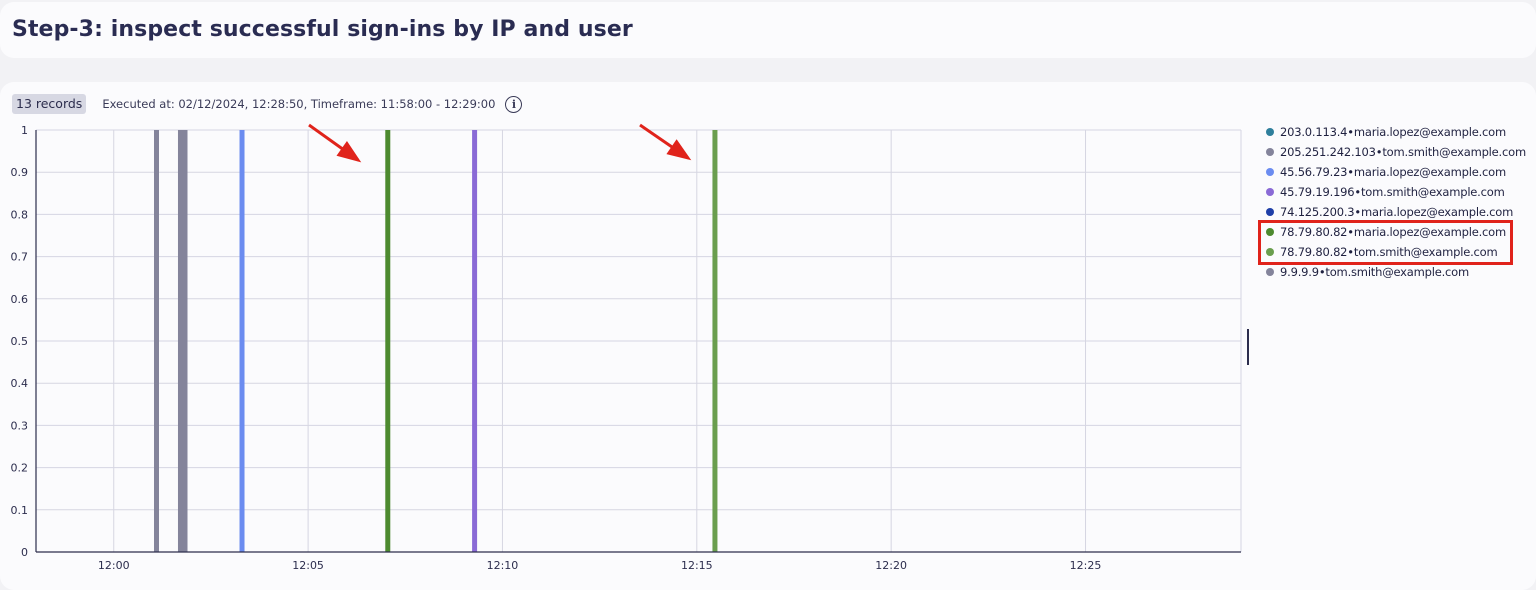  Describe the element at coordinates (1393, 172) in the screenshot. I see `legend-label: 45.56.79.23•maria.lopez@example.com` at that location.